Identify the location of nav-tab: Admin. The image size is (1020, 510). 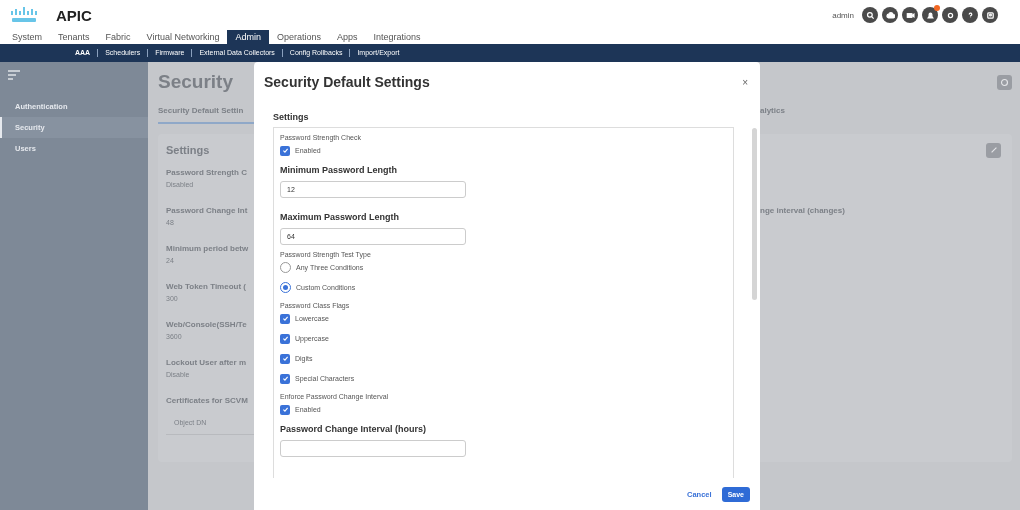
(248, 37).